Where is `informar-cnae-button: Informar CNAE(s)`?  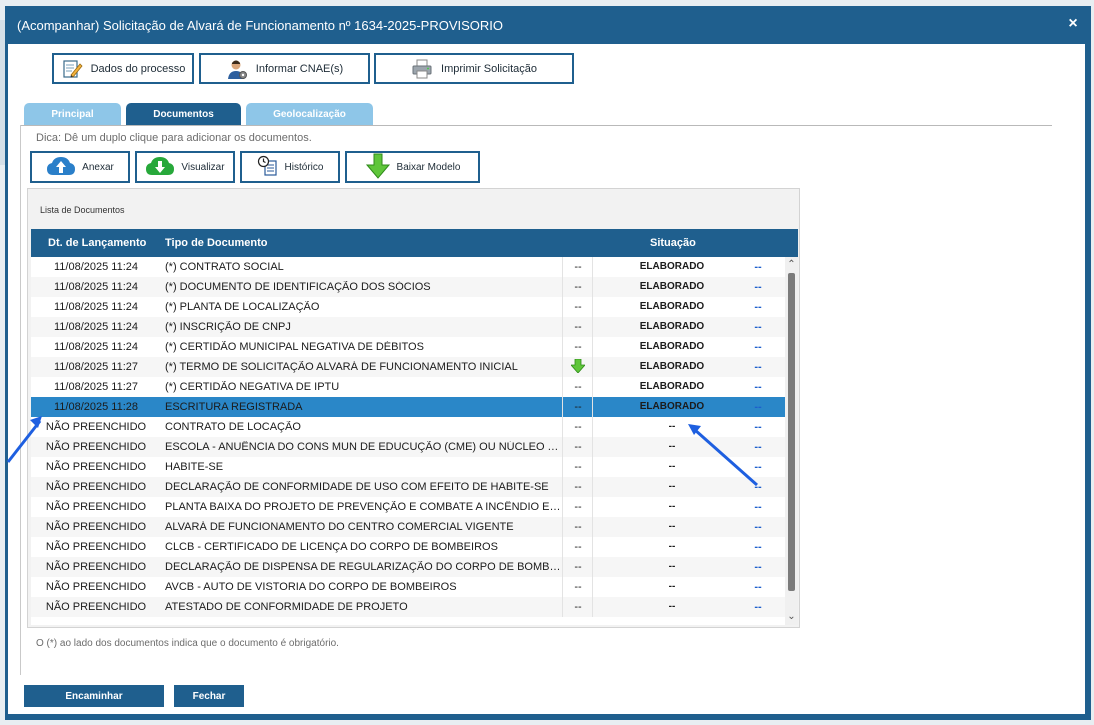 informar-cnae-button: Informar CNAE(s) is located at coordinates (284, 68).